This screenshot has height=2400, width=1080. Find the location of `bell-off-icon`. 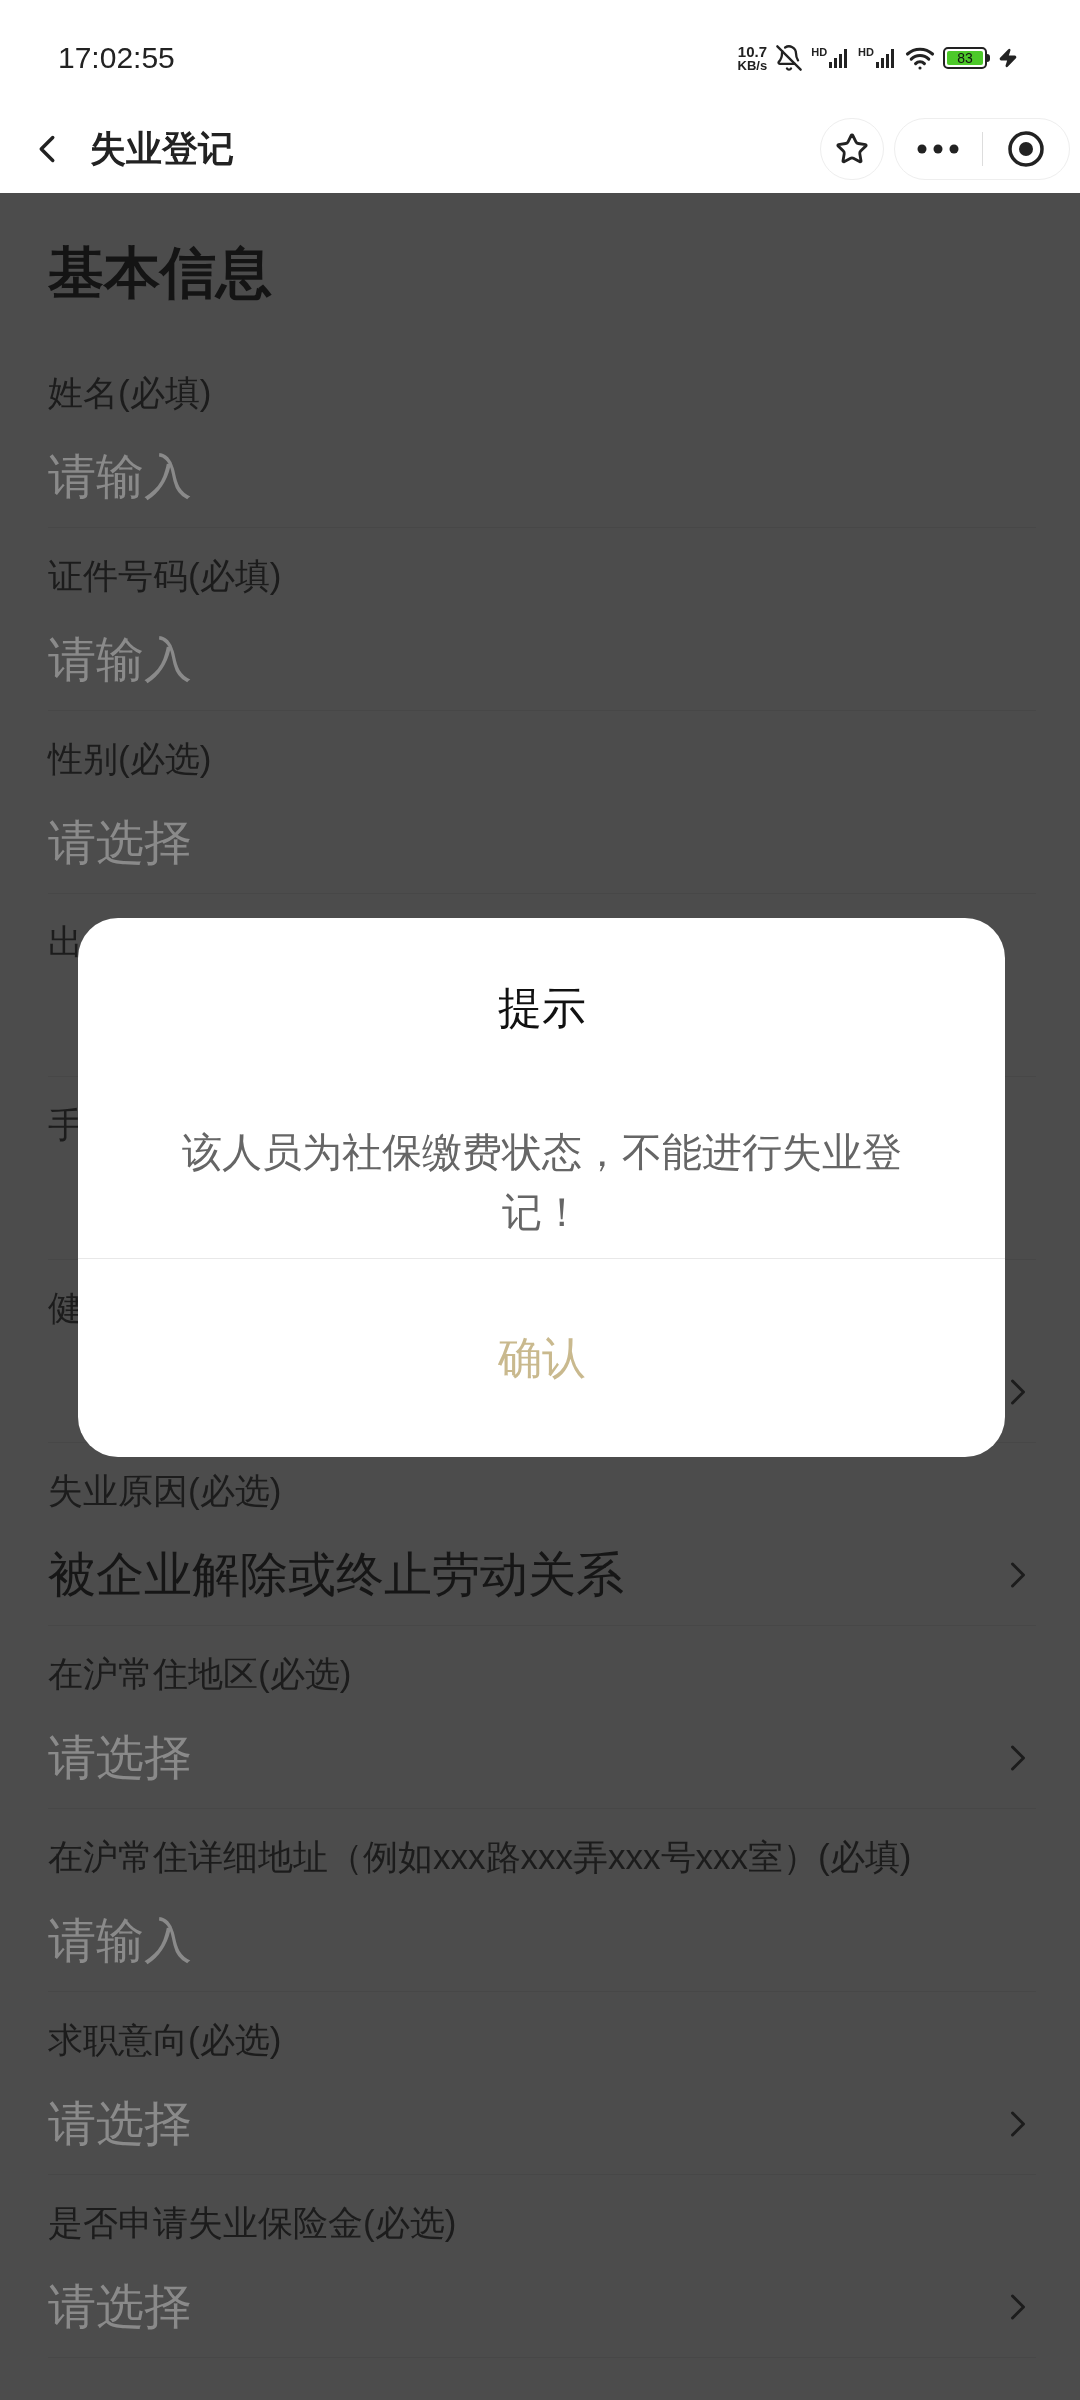

bell-off-icon is located at coordinates (789, 57).